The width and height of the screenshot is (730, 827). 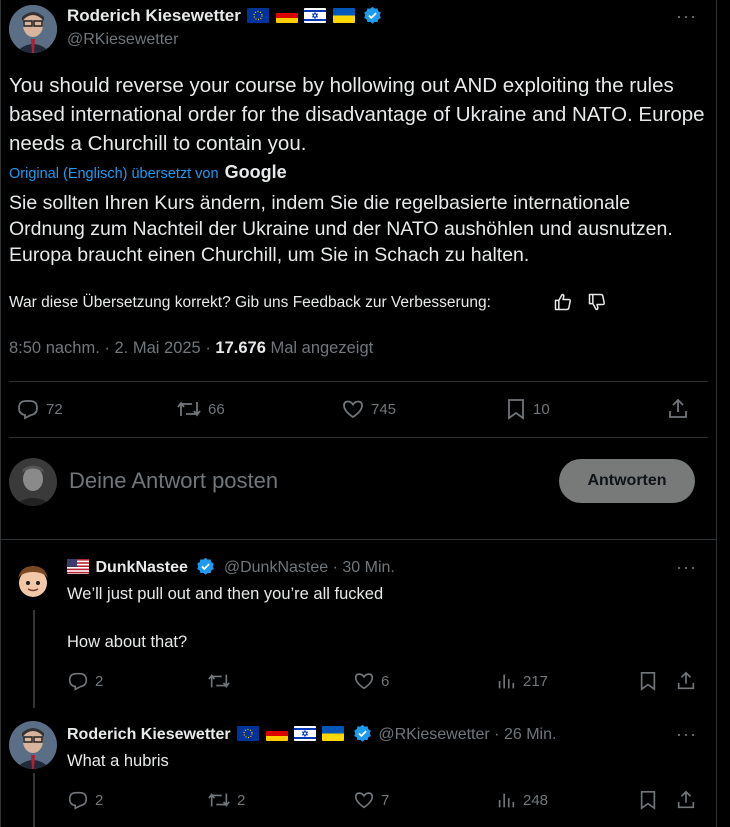 I want to click on translation-label: Original (Englisch) übersetzt von, so click(x=114, y=174).